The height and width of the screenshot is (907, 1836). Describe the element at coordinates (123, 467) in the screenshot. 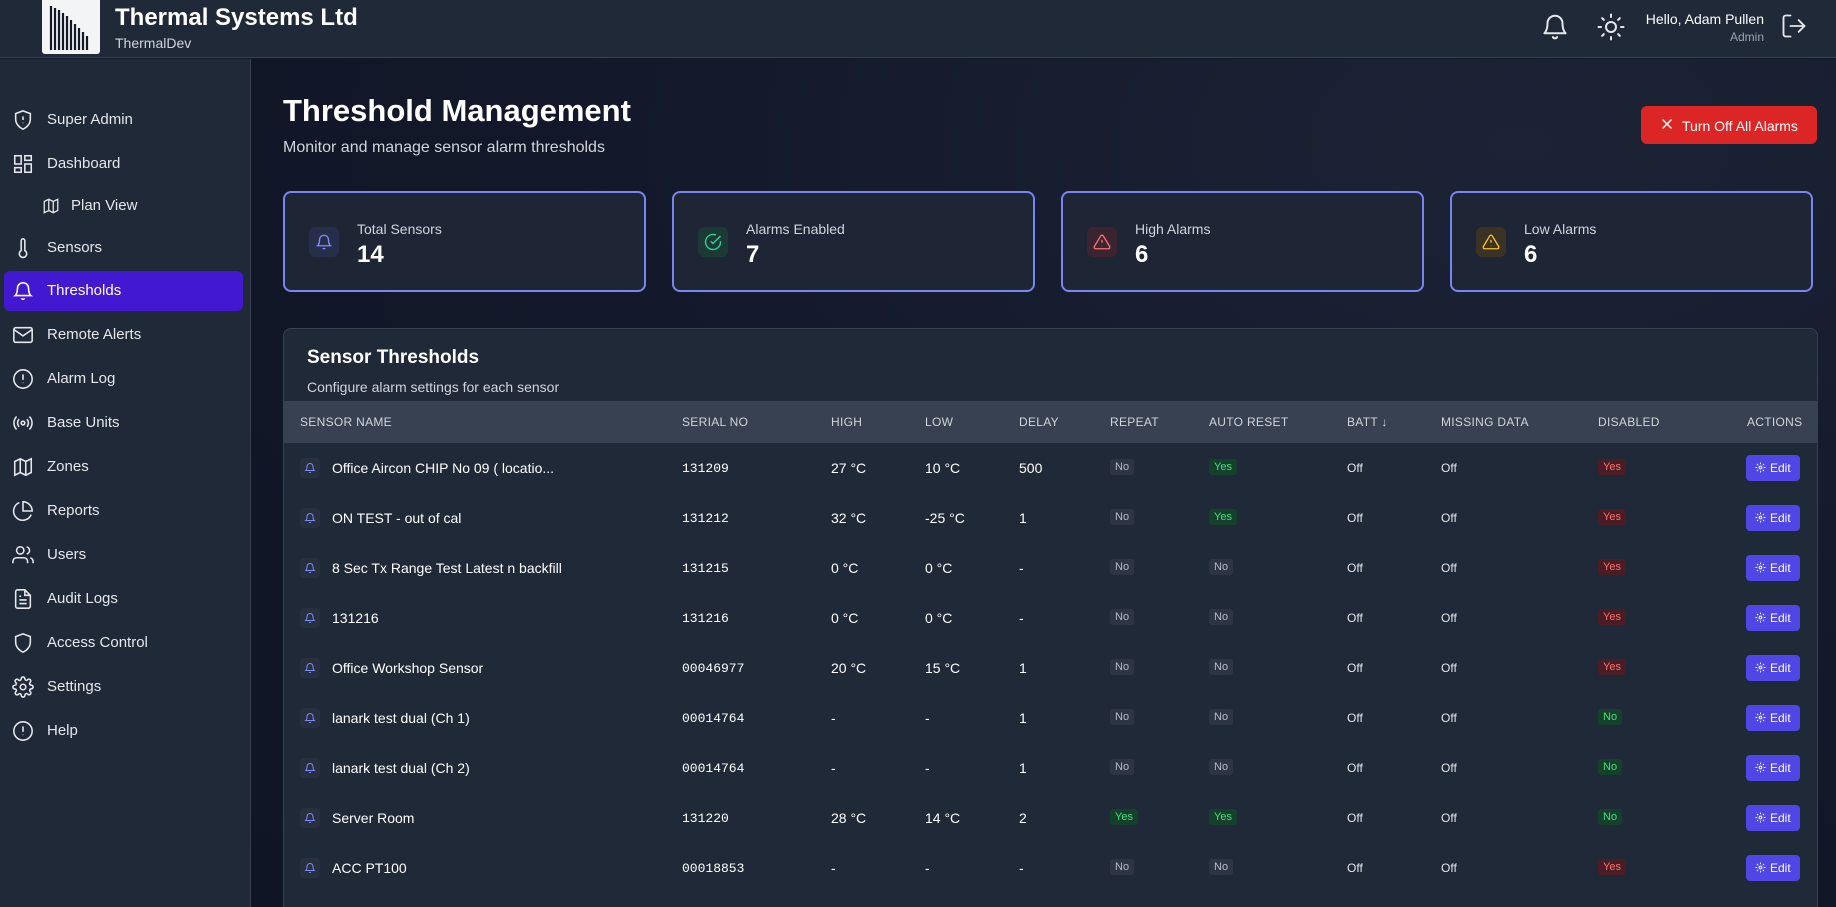

I see `sidebar-item-zones: Zones` at that location.